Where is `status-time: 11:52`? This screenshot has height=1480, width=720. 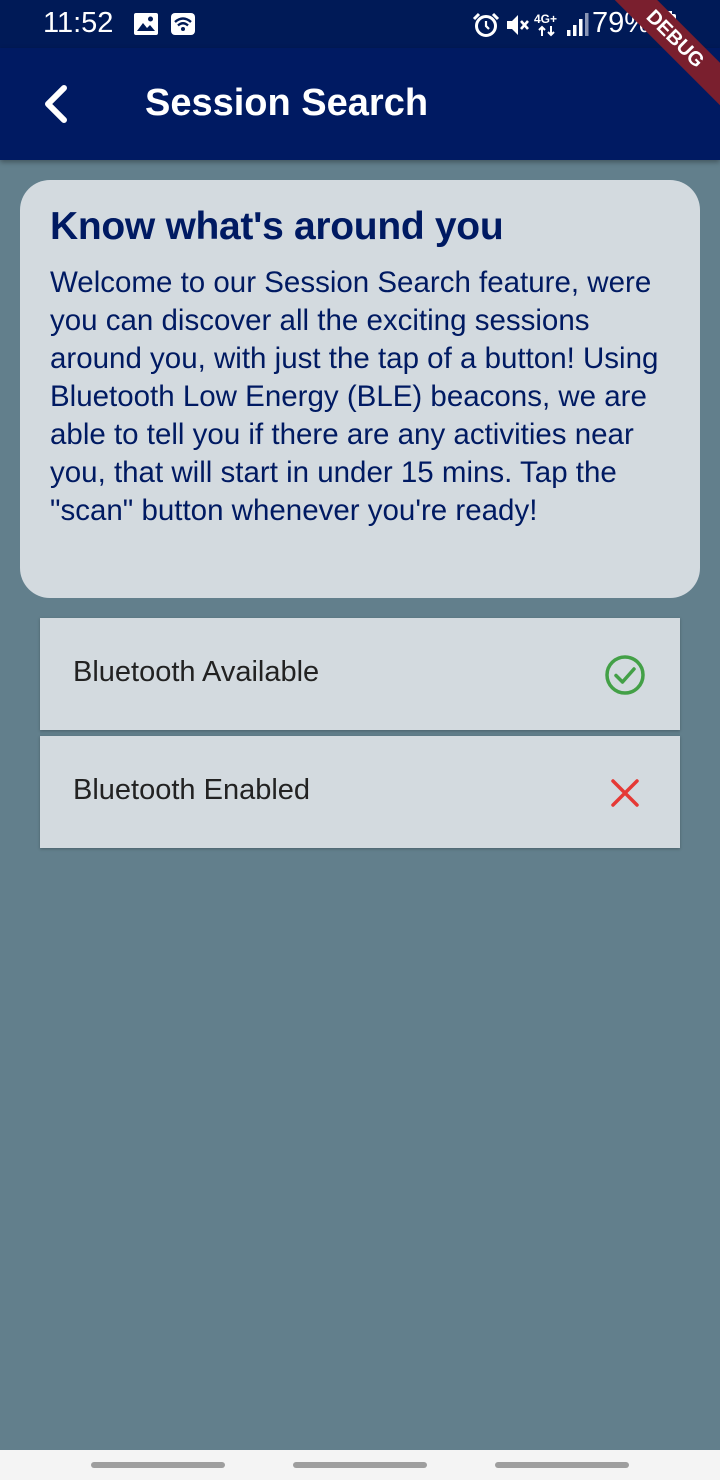 status-time: 11:52 is located at coordinates (78, 23).